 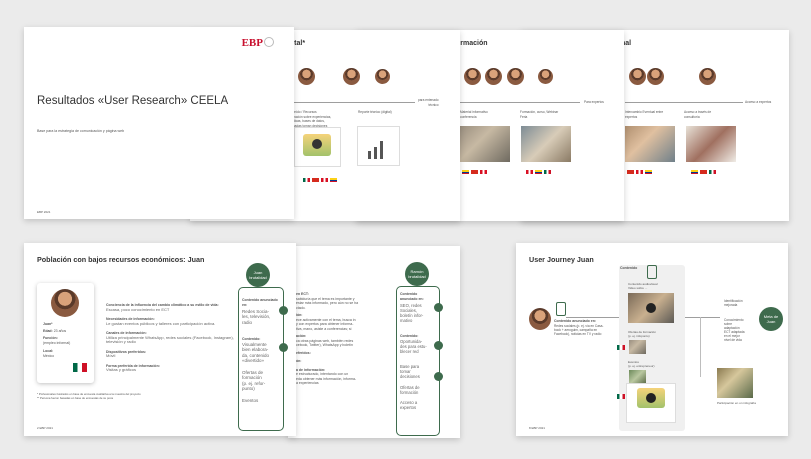 What do you see at coordinates (417, 274) in the screenshot?
I see `persona-badge: Ramón brutalidad` at bounding box center [417, 274].